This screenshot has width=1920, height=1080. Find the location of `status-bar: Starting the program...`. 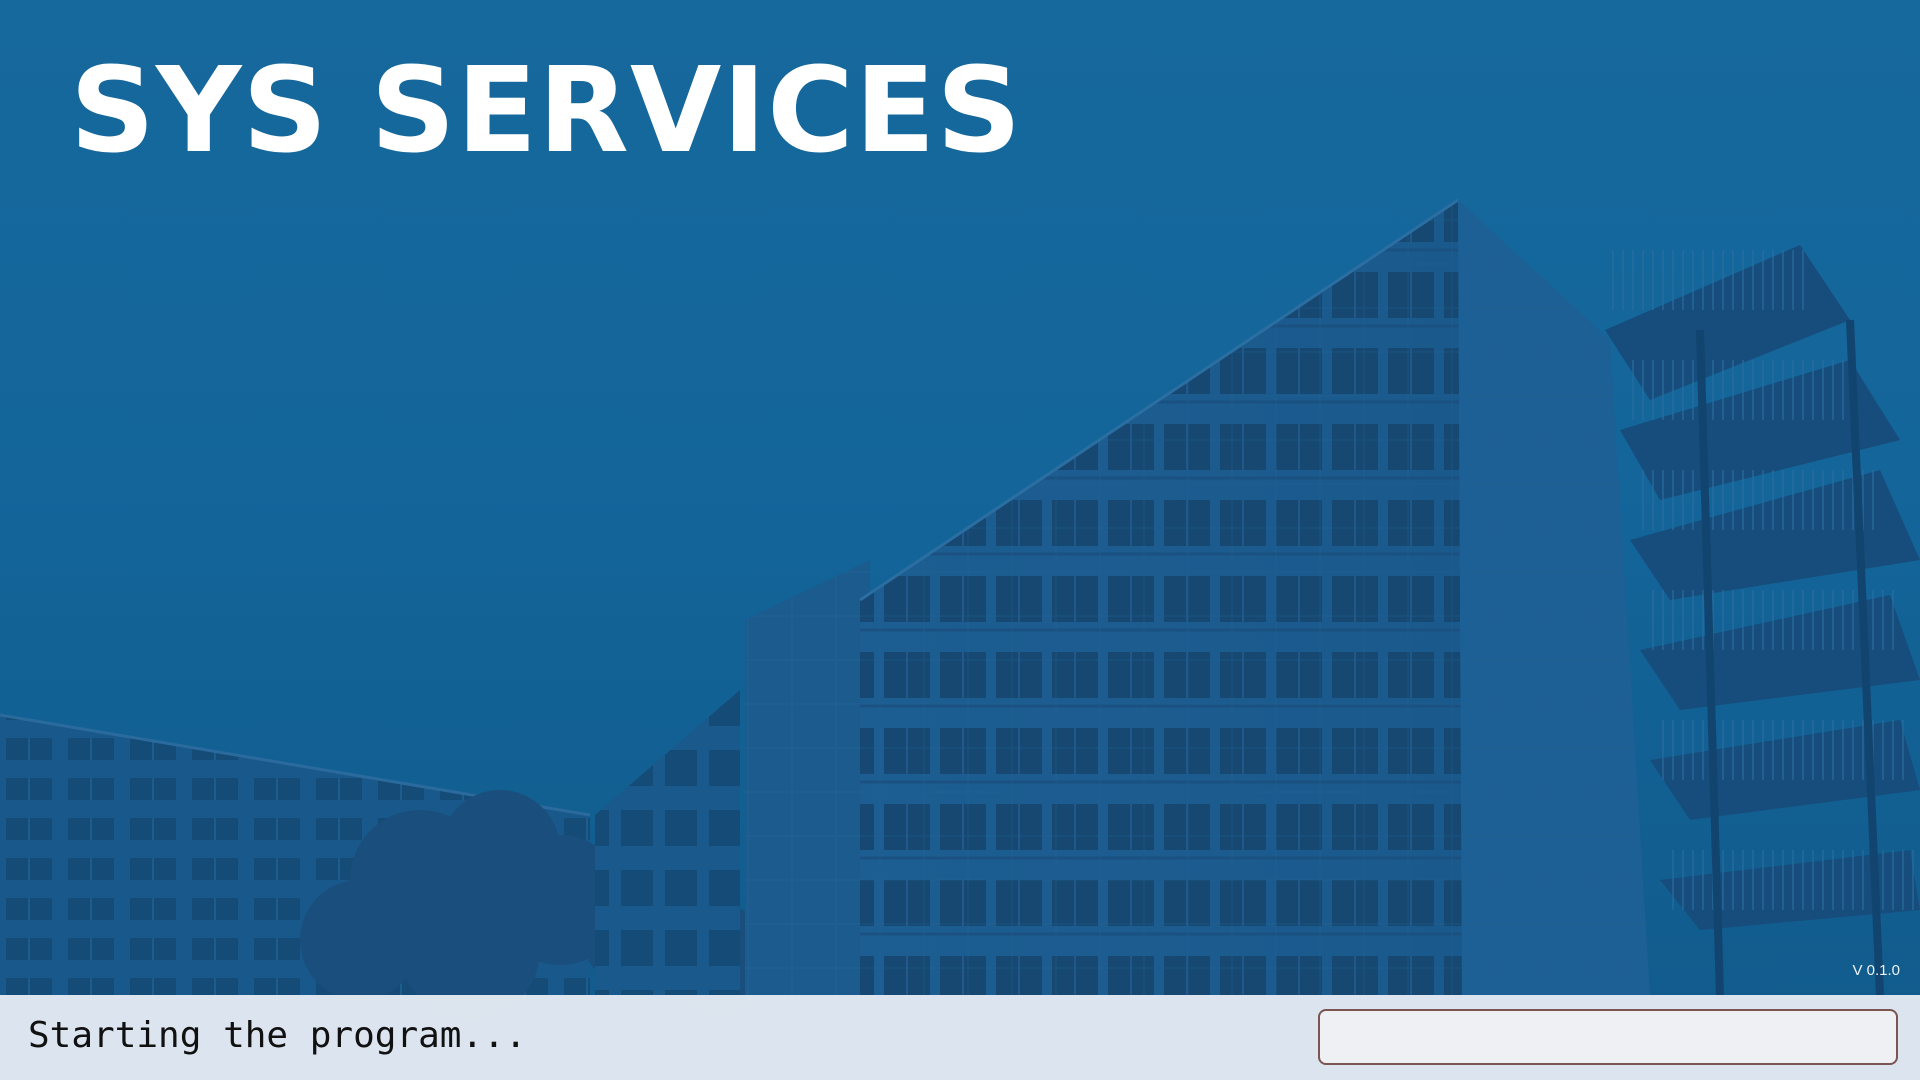

status-bar: Starting the program... is located at coordinates (960, 1037).